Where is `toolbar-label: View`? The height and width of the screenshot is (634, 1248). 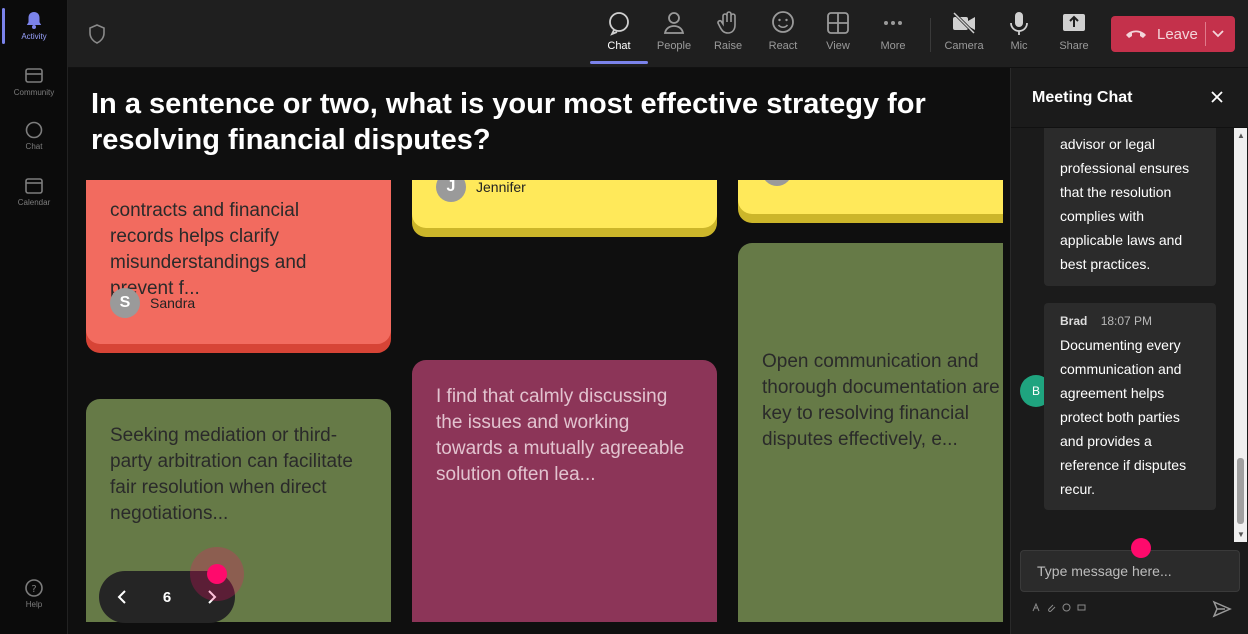
toolbar-label: View is located at coordinates (838, 46).